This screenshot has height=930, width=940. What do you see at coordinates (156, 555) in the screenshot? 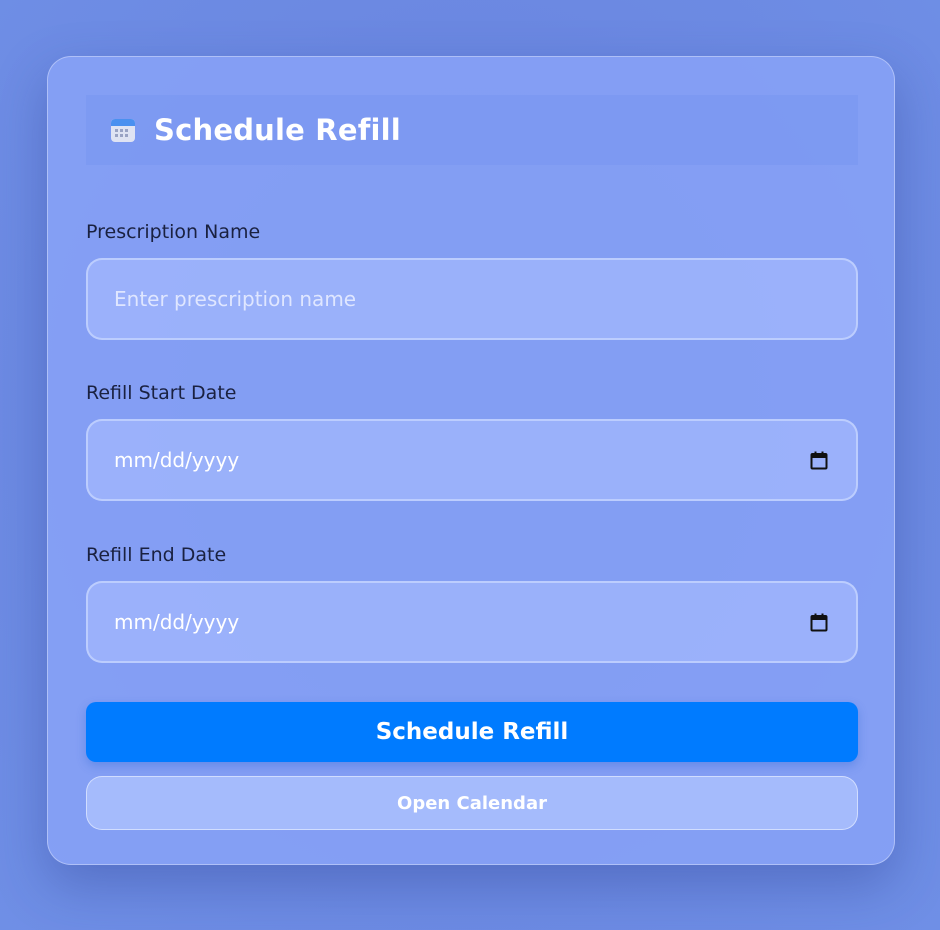
I see `refill-end-date-label: Refill End Date` at bounding box center [156, 555].